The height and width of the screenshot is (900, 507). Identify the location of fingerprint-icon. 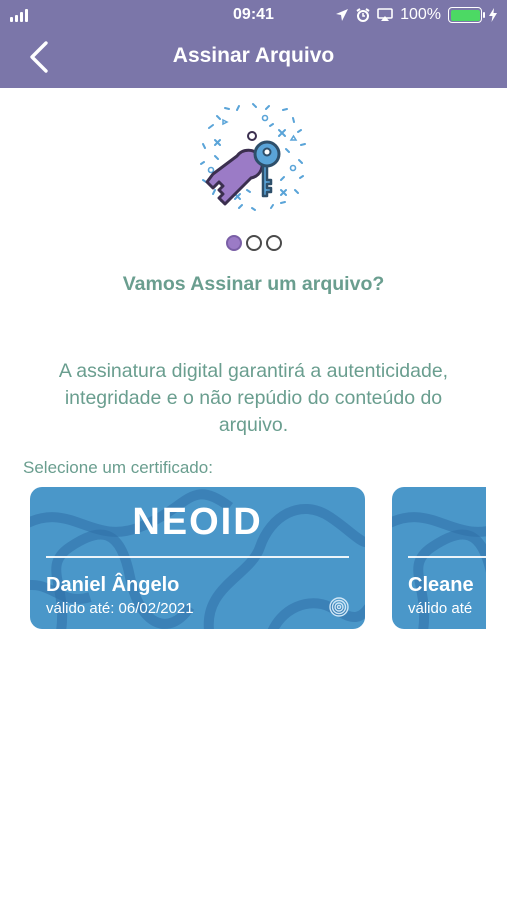
(339, 607).